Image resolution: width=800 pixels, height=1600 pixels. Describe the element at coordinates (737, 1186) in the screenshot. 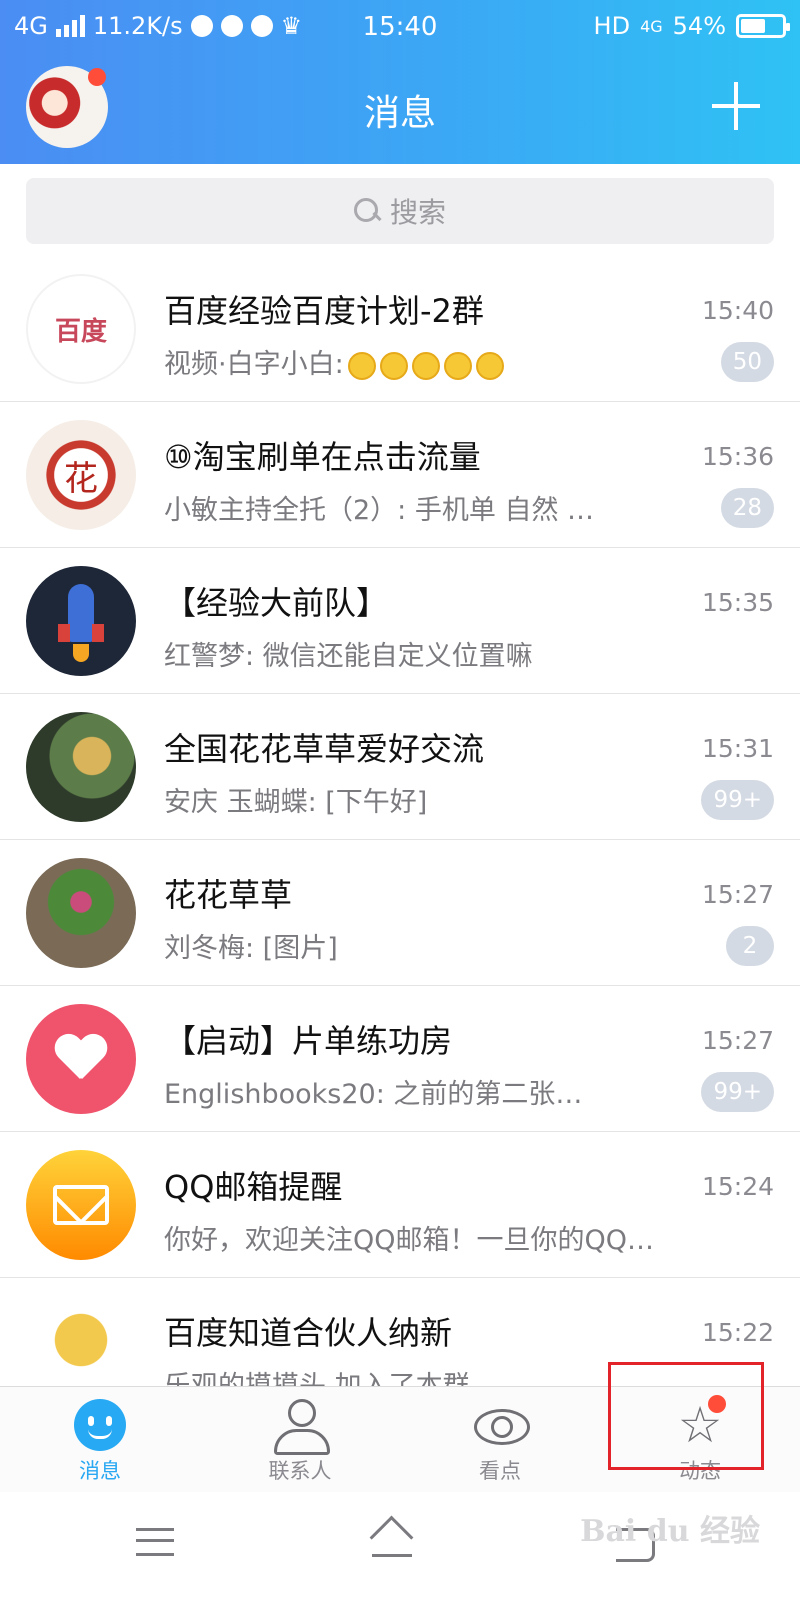

I see `conversation-time: 15:24` at that location.